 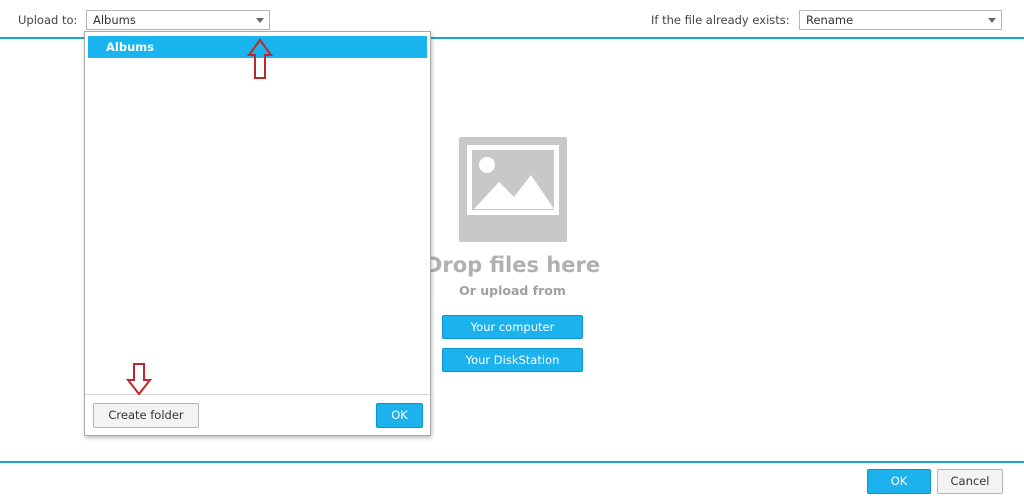 What do you see at coordinates (114, 20) in the screenshot?
I see `upload-to-value: Albums` at bounding box center [114, 20].